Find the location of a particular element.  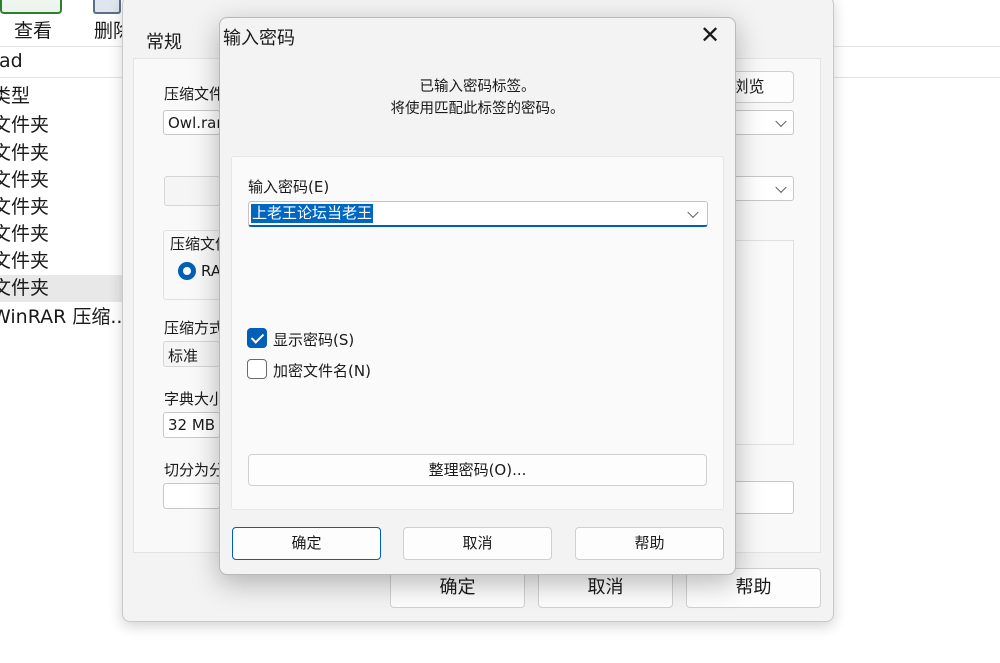

password-label: 输入密码(E) is located at coordinates (289, 187).